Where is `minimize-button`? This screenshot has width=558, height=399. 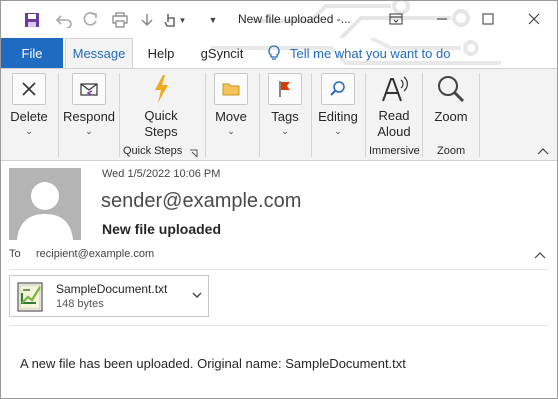 minimize-button is located at coordinates (442, 19).